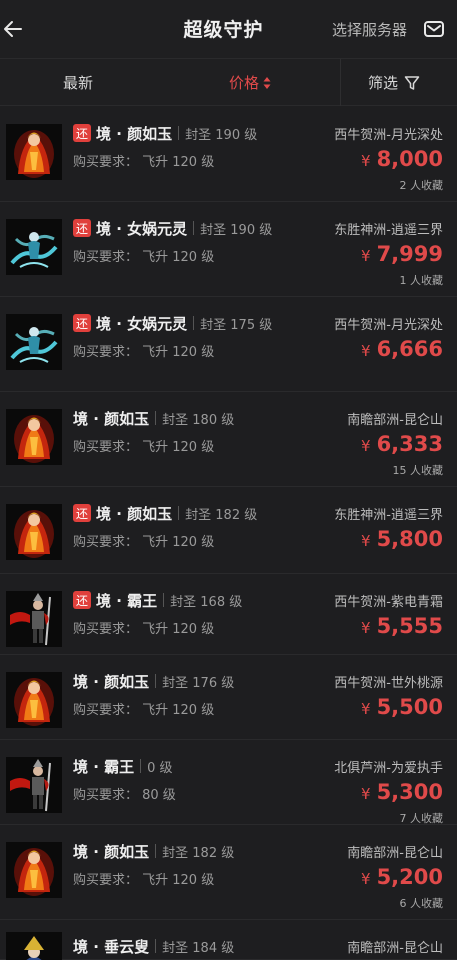 Image resolution: width=457 pixels, height=960 pixels. I want to click on tab-price: 价格, so click(250, 82).